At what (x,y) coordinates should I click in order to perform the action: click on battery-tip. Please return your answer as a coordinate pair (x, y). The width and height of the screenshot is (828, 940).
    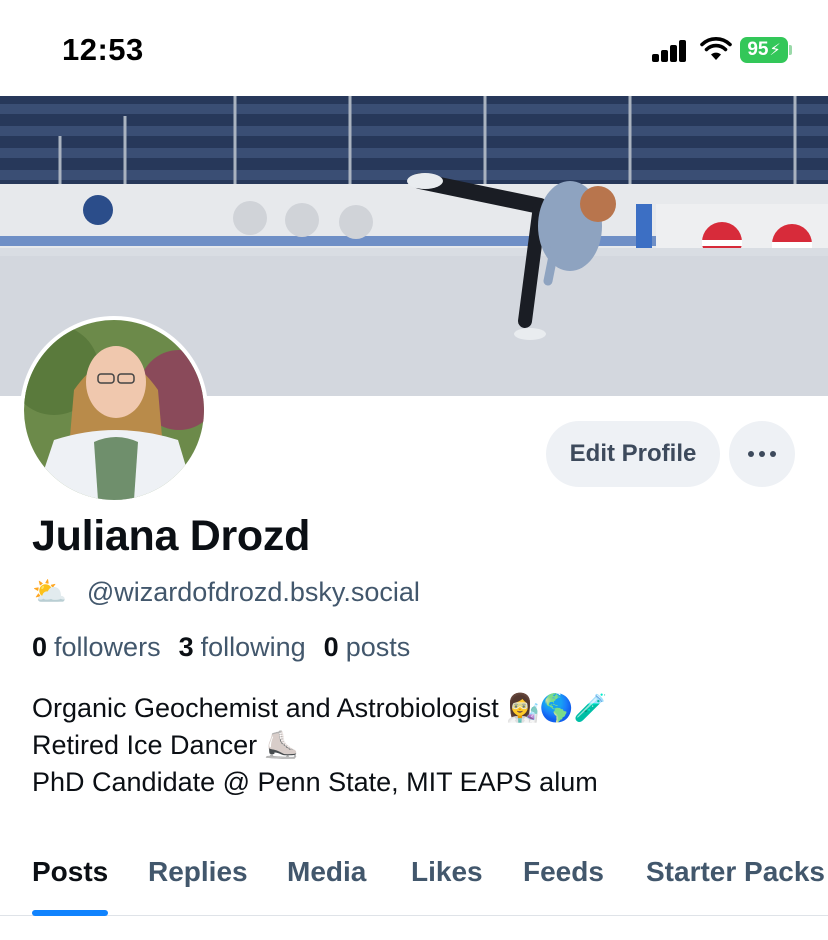
    Looking at the image, I should click on (790, 50).